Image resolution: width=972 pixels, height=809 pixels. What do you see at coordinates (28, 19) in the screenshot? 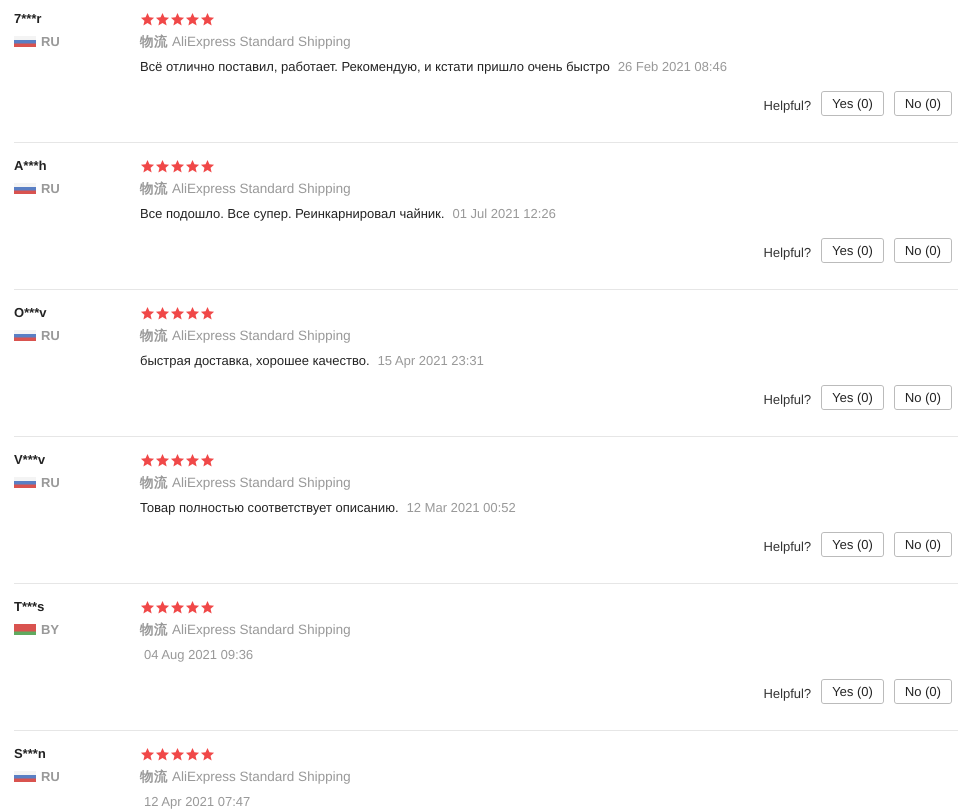
I see `reviewer-name: 7***r` at bounding box center [28, 19].